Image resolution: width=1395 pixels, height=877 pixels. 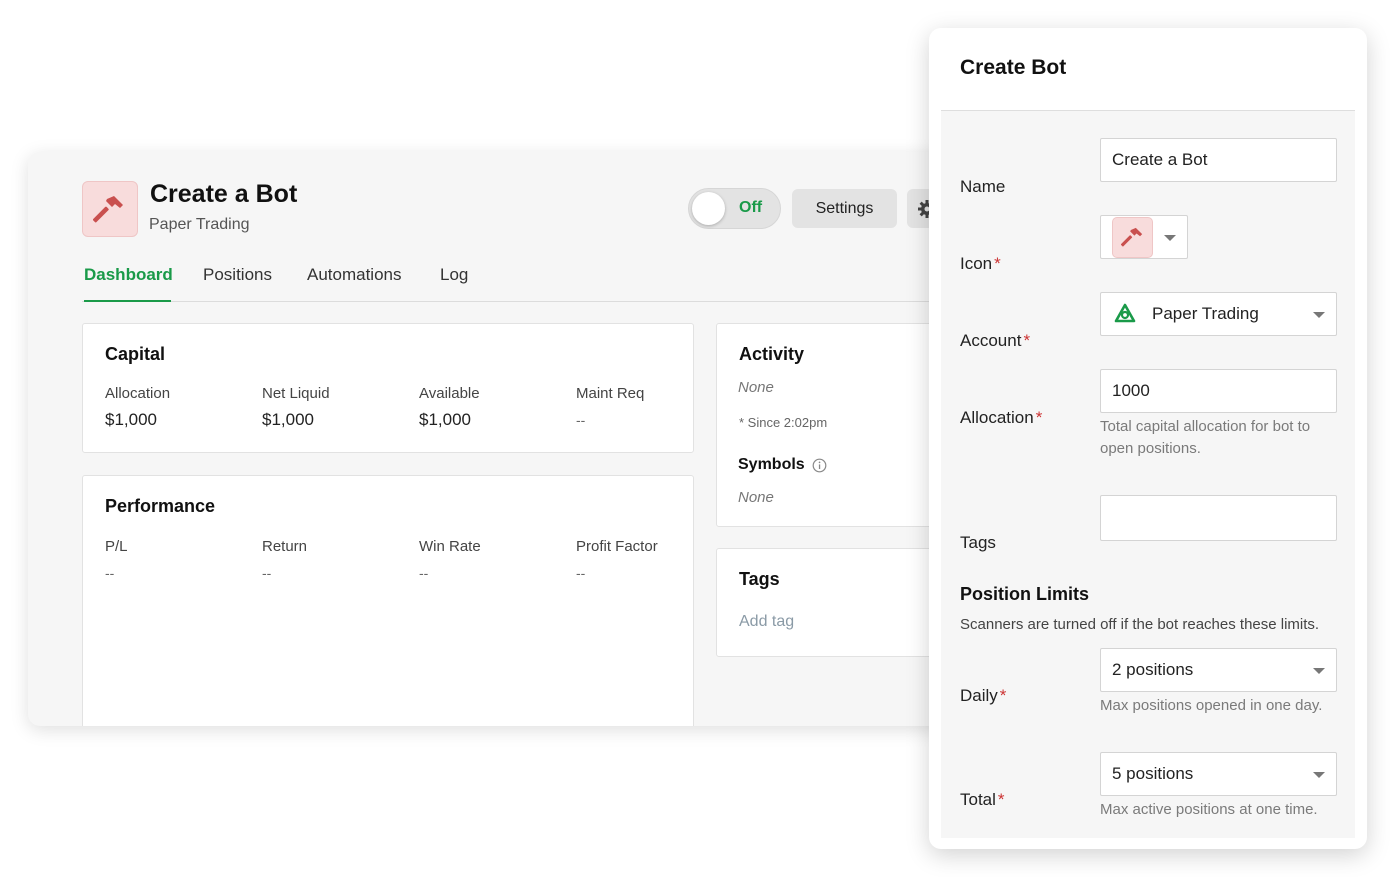 What do you see at coordinates (354, 283) in the screenshot?
I see `tab-automations: Automations` at bounding box center [354, 283].